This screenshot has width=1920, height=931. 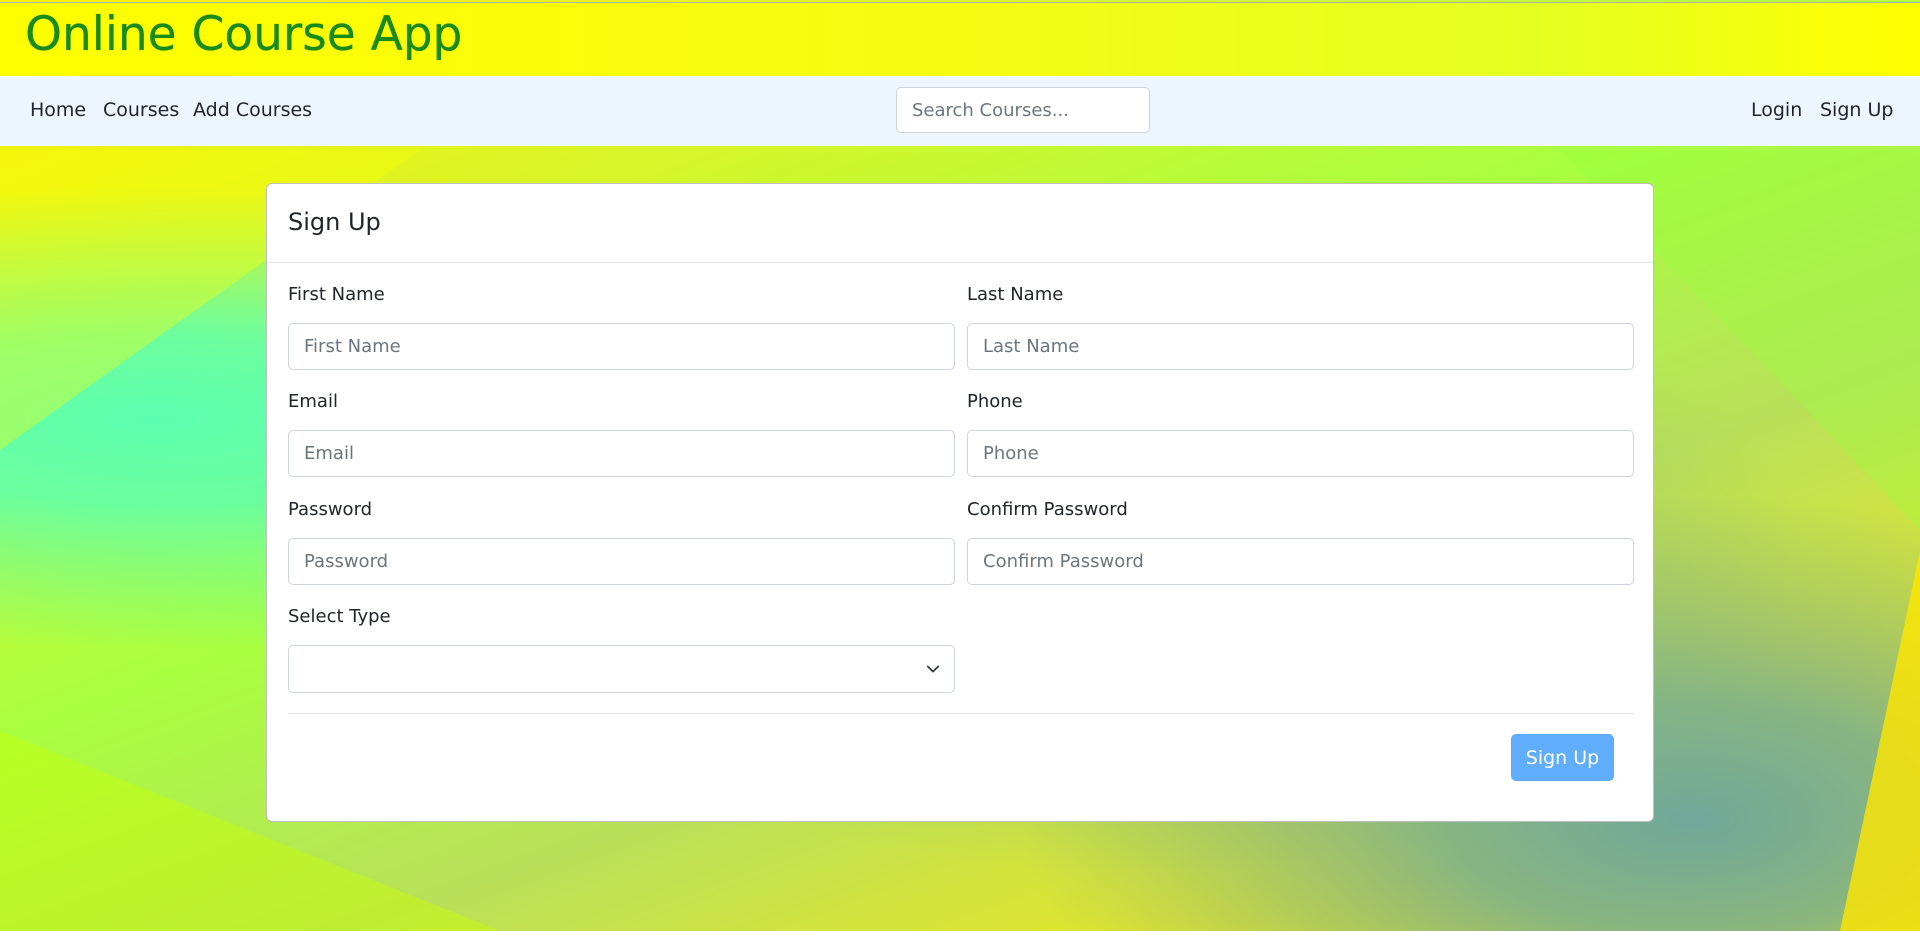 What do you see at coordinates (252, 110) in the screenshot?
I see `nav-add-courses-link: Add Courses` at bounding box center [252, 110].